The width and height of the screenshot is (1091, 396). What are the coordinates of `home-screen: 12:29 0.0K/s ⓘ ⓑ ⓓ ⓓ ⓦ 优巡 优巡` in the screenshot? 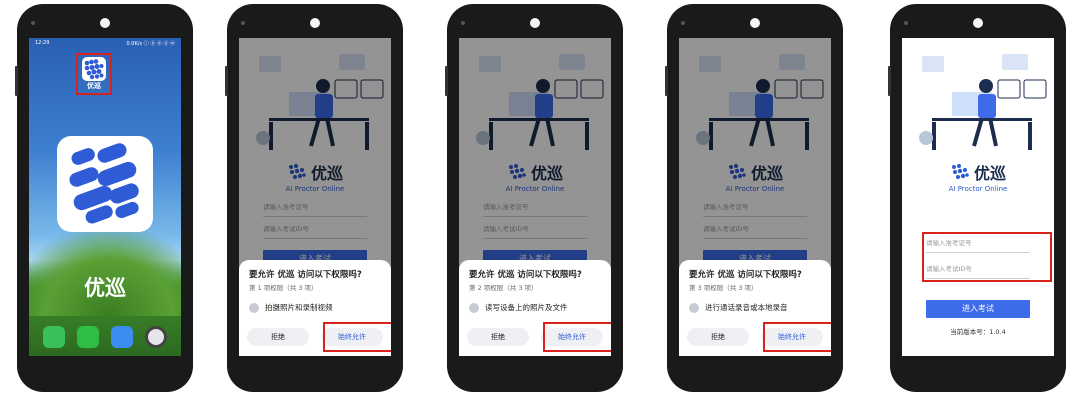 It's located at (105, 197).